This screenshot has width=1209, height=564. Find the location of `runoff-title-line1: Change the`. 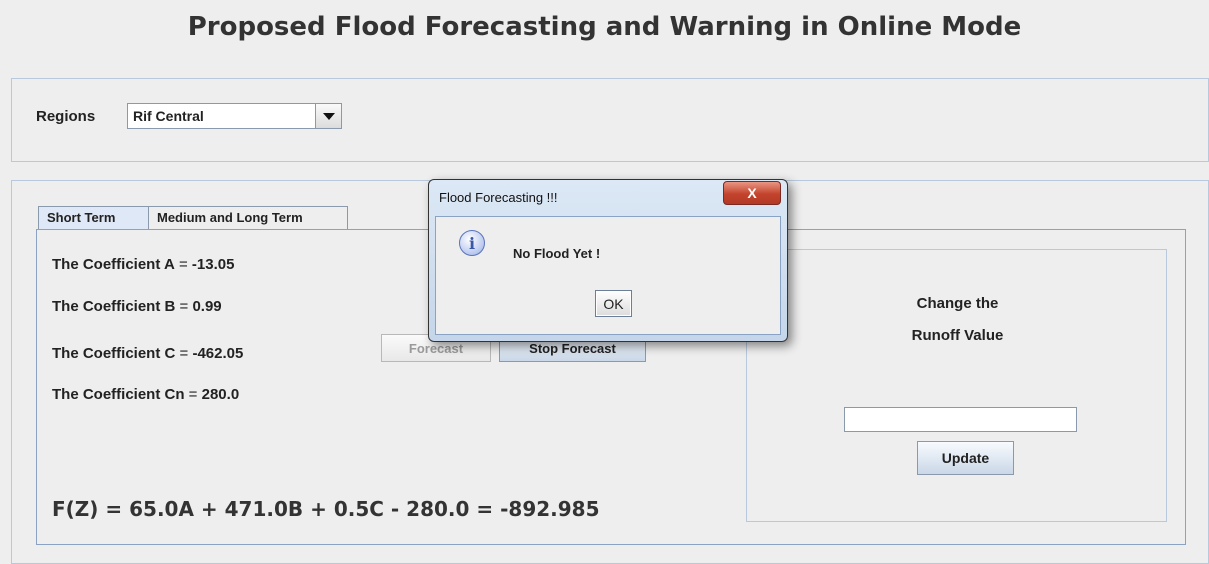

runoff-title-line1: Change the is located at coordinates (957, 303).